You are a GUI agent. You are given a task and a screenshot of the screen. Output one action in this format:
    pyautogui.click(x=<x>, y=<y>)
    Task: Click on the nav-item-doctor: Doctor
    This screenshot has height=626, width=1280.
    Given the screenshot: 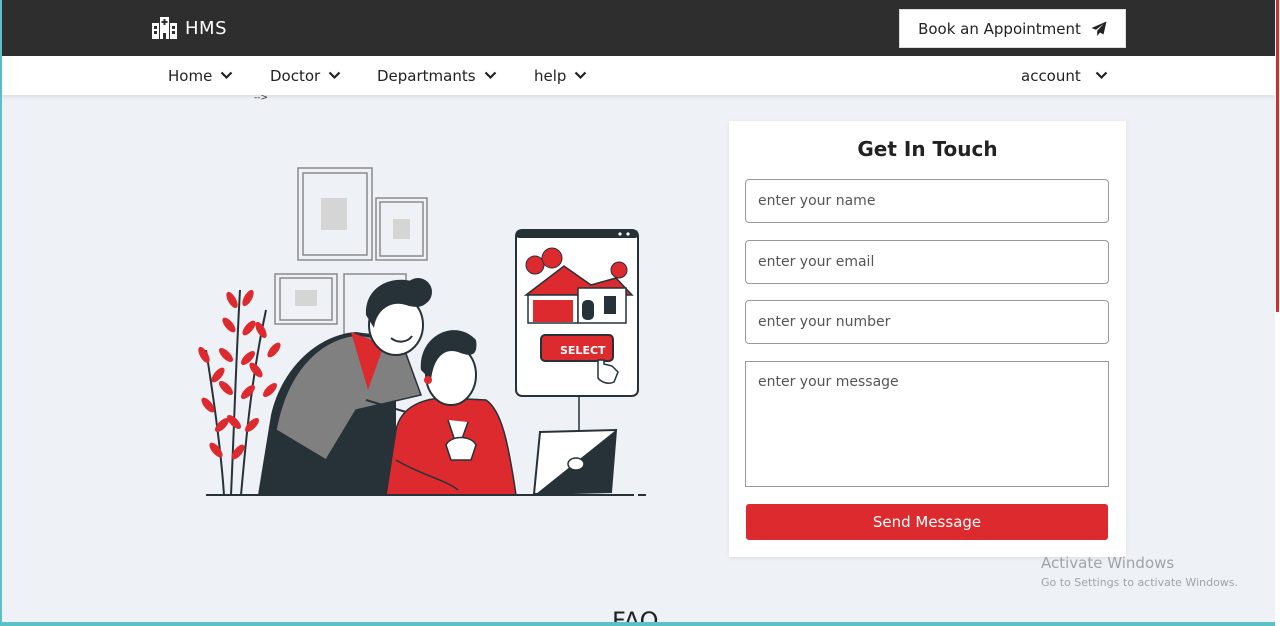 What is the action you would take?
    pyautogui.click(x=305, y=75)
    